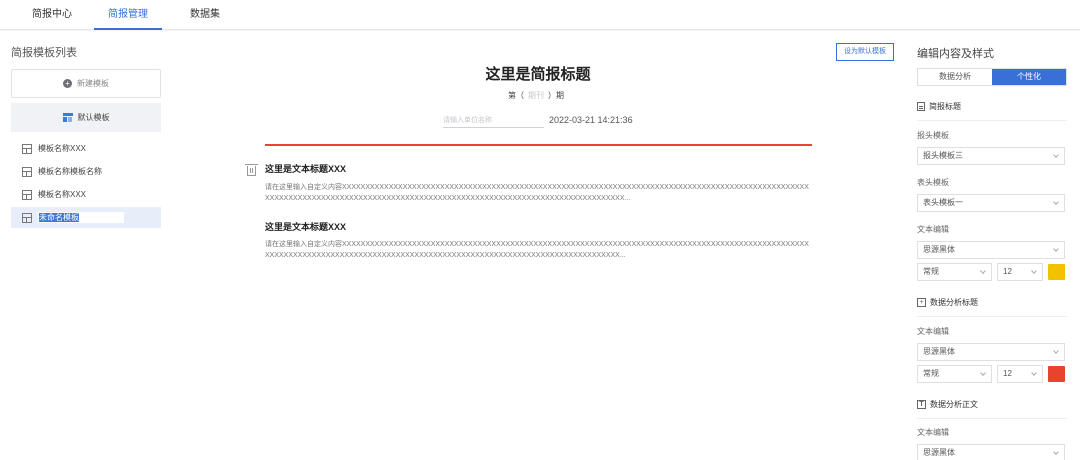 This screenshot has width=1080, height=460. What do you see at coordinates (44, 53) in the screenshot?
I see `template-list-title: 简报模板列表` at bounding box center [44, 53].